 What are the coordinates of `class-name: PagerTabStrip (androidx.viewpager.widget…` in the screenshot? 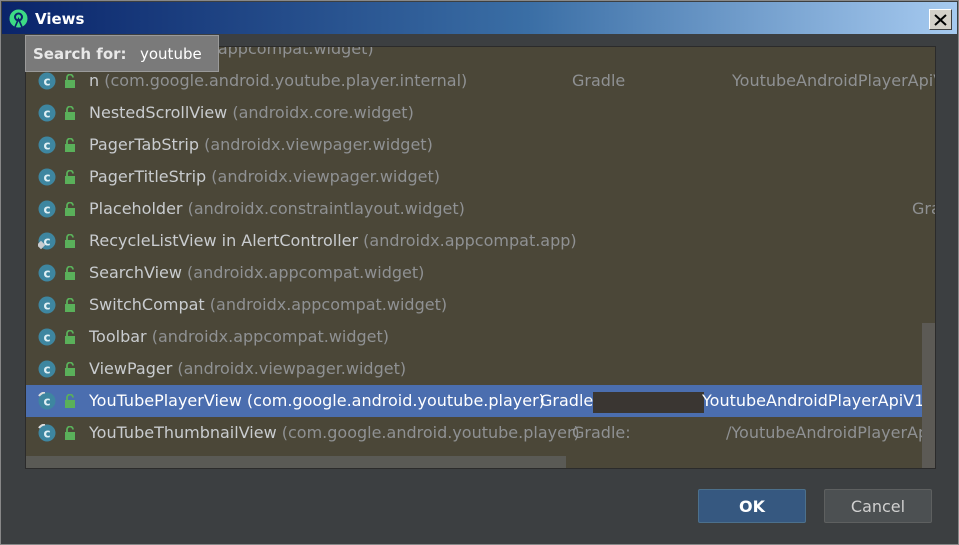 It's located at (261, 144).